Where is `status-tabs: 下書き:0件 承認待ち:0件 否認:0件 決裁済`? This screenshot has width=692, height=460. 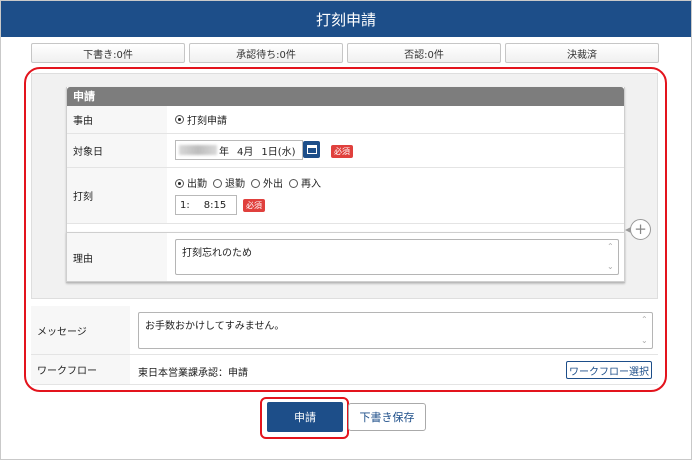
status-tabs: 下書き:0件 承認待ち:0件 否認:0件 決裁済 is located at coordinates (345, 53).